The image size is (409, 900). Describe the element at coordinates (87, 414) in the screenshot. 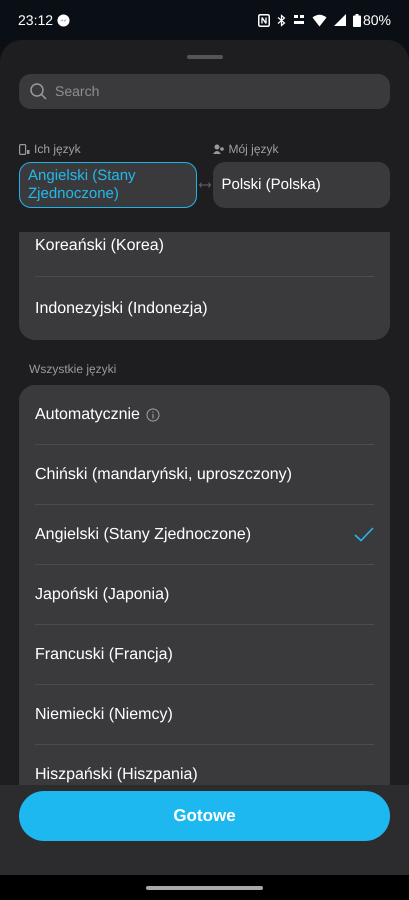

I see `language-item: Automatycznie` at that location.